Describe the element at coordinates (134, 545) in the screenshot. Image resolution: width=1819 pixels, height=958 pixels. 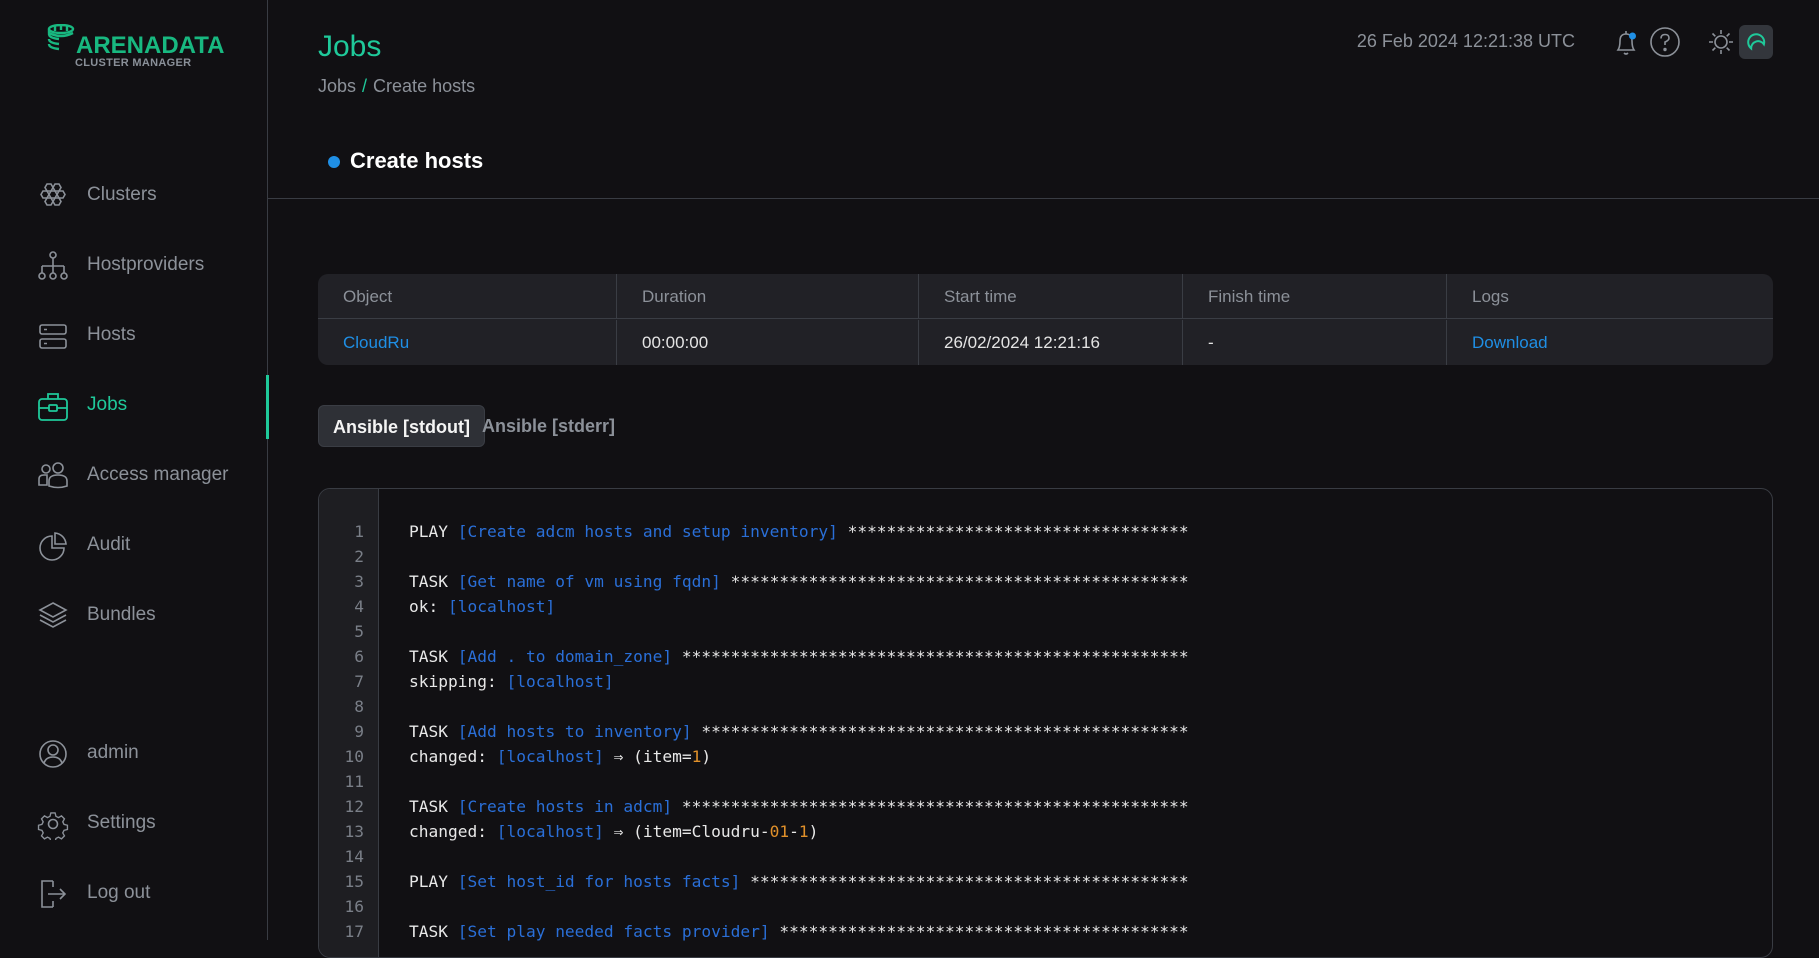
I see `sidebar-item-audit: Audit` at that location.